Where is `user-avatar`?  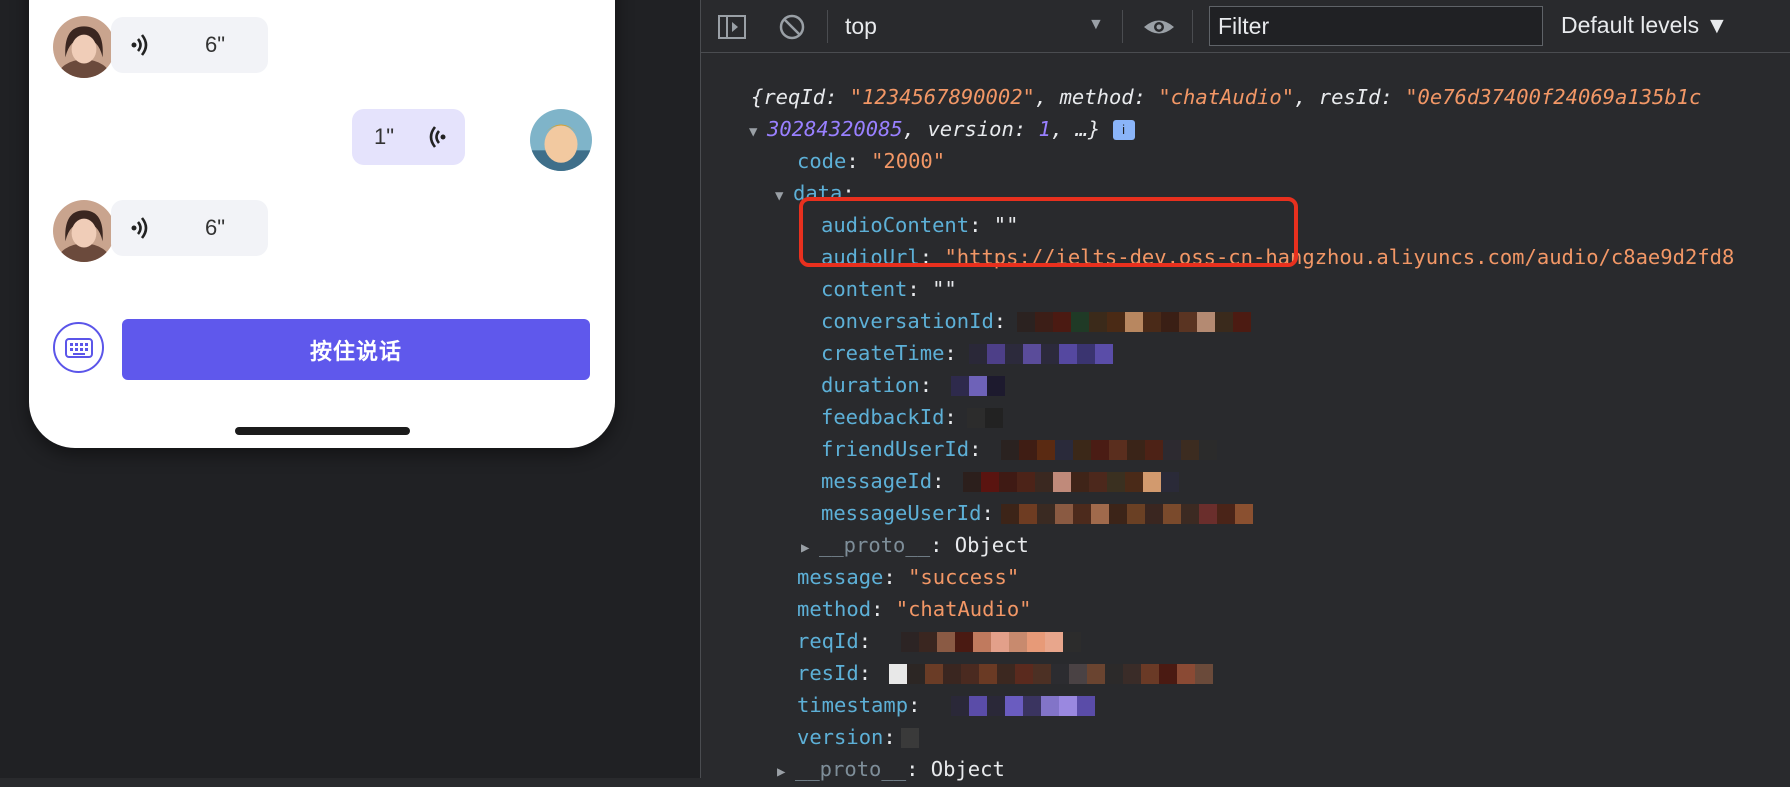 user-avatar is located at coordinates (561, 140).